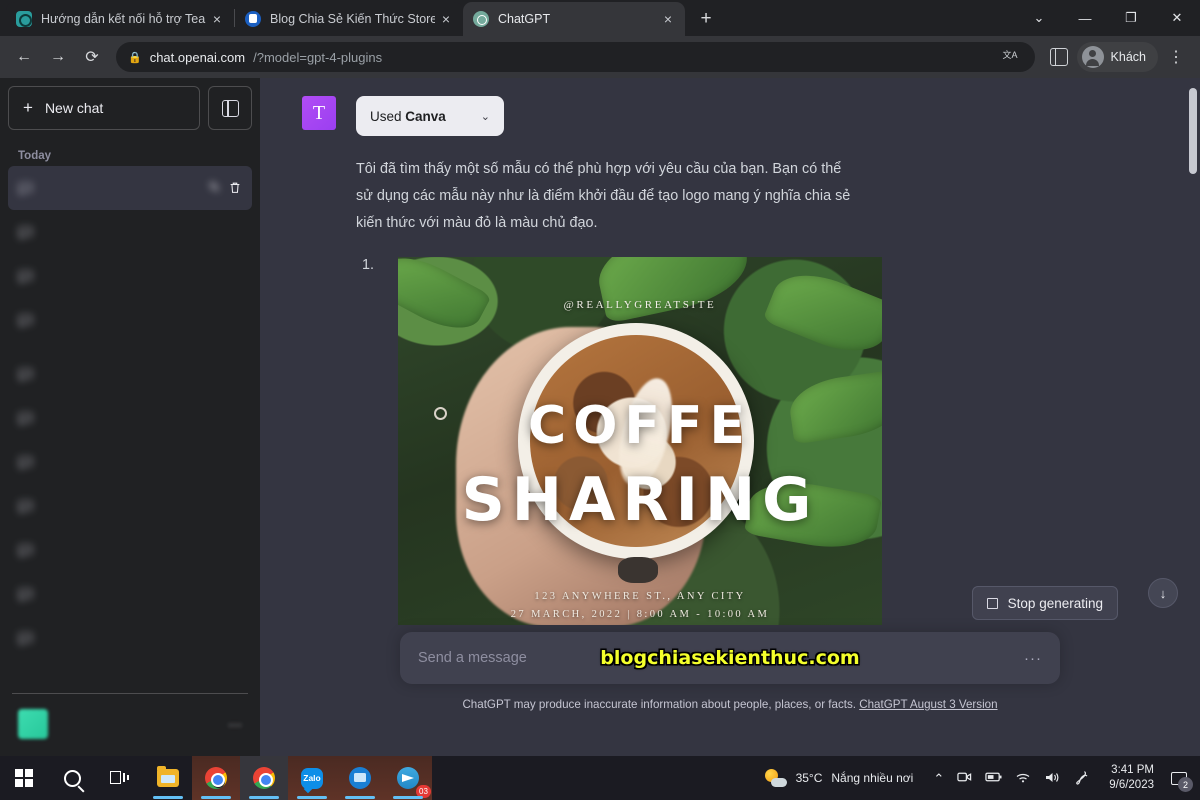 The image size is (1200, 800). I want to click on tab-title: ChatGPT, so click(524, 19).